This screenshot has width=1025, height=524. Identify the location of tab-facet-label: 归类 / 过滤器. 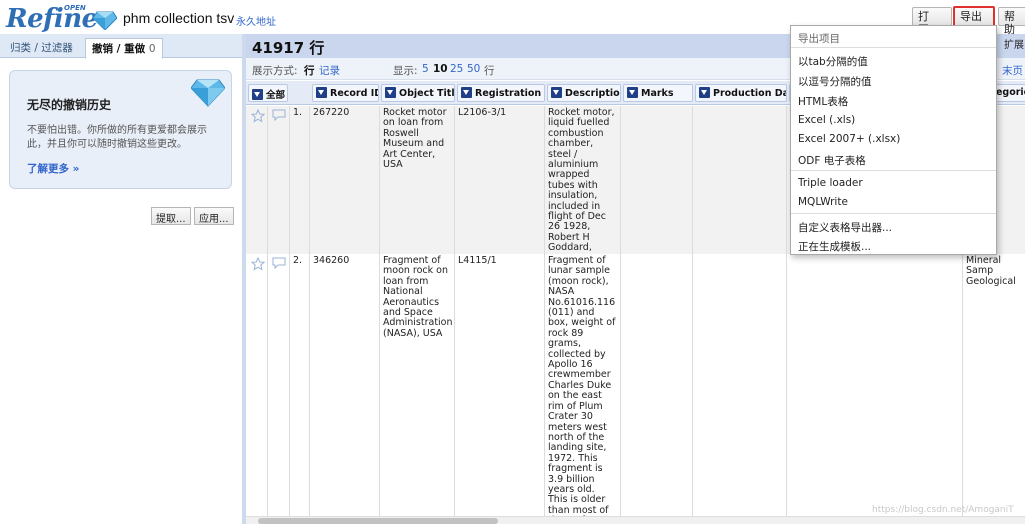
(41, 48).